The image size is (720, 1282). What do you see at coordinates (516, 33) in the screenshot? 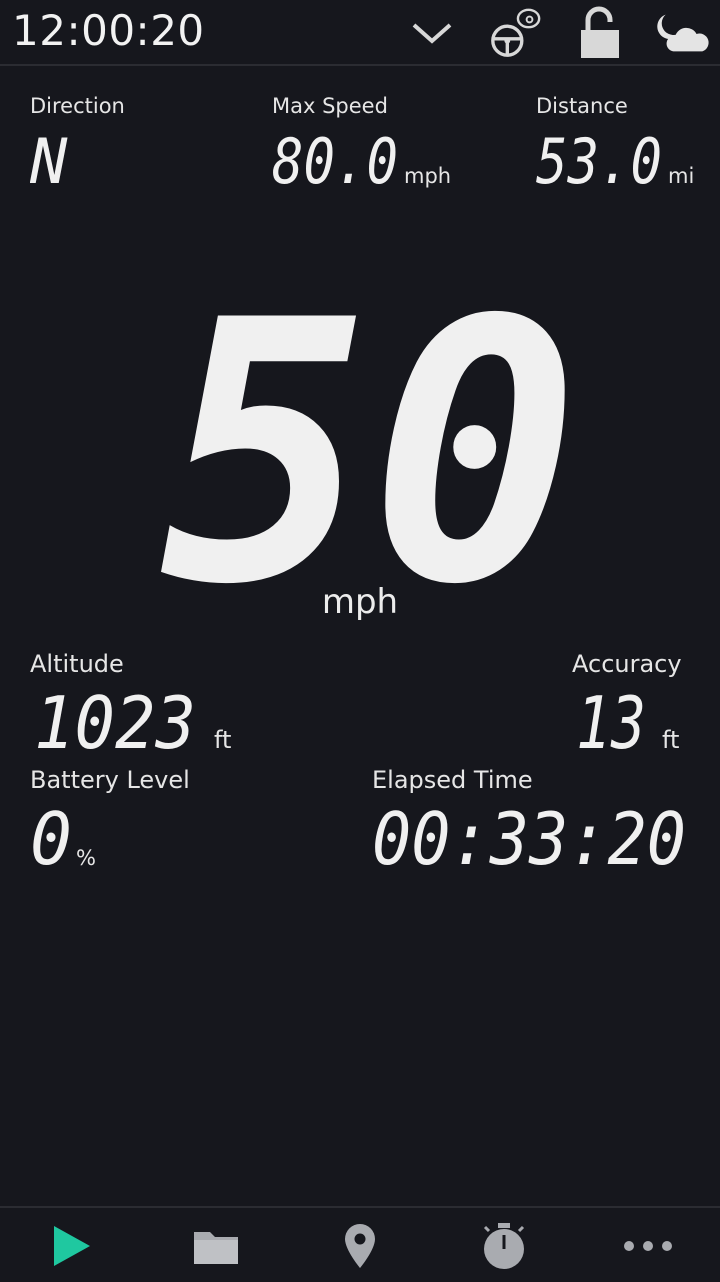
I see `steering-wheel-icon` at bounding box center [516, 33].